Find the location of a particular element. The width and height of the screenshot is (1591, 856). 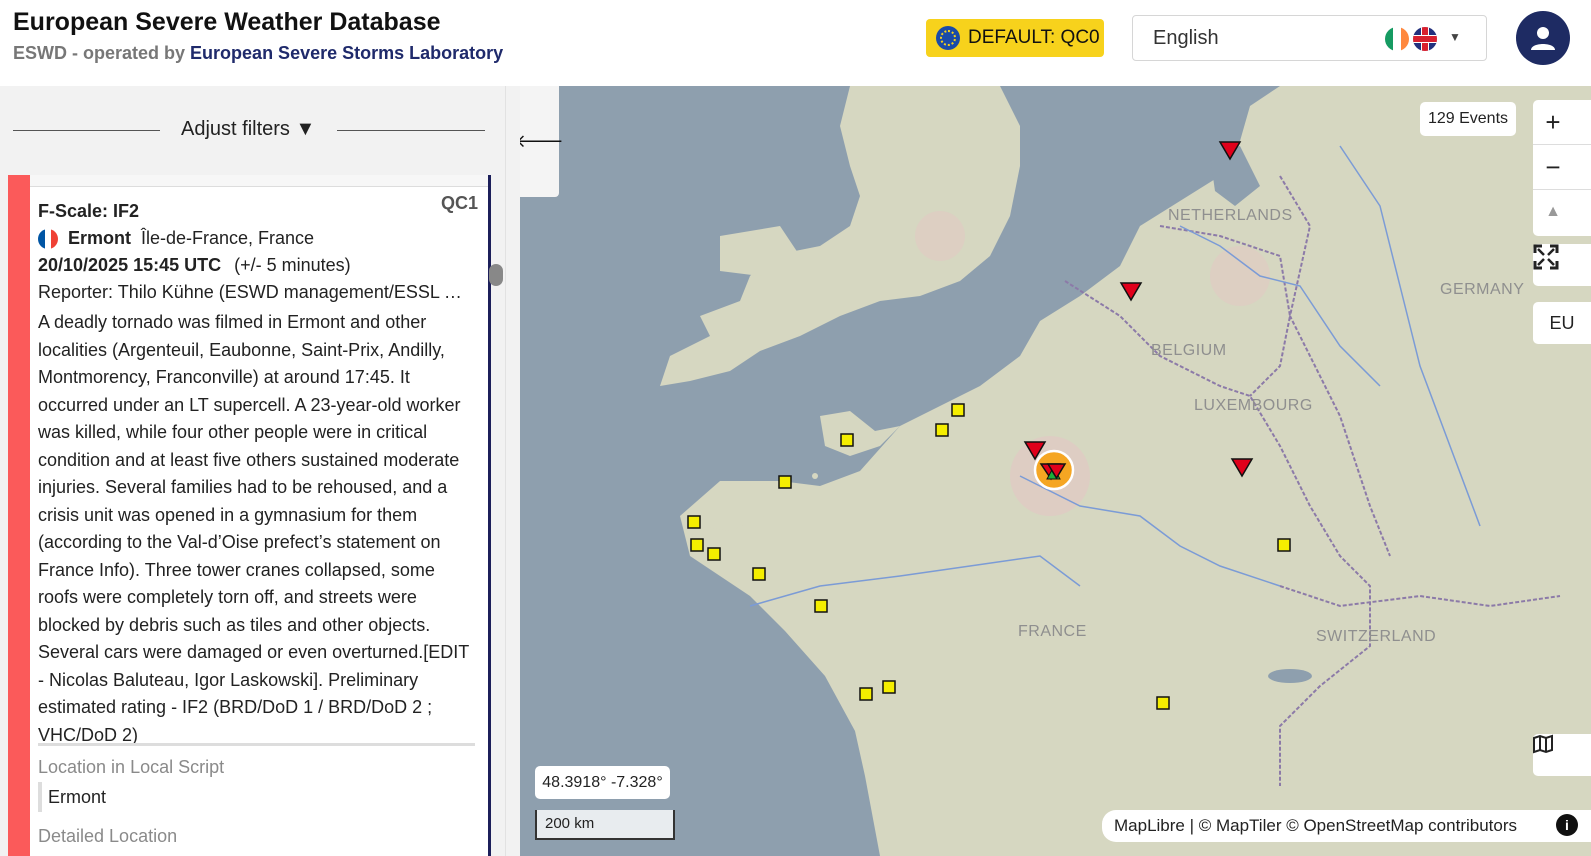

organization-link: European Severe Storms Laboratory is located at coordinates (346, 53).